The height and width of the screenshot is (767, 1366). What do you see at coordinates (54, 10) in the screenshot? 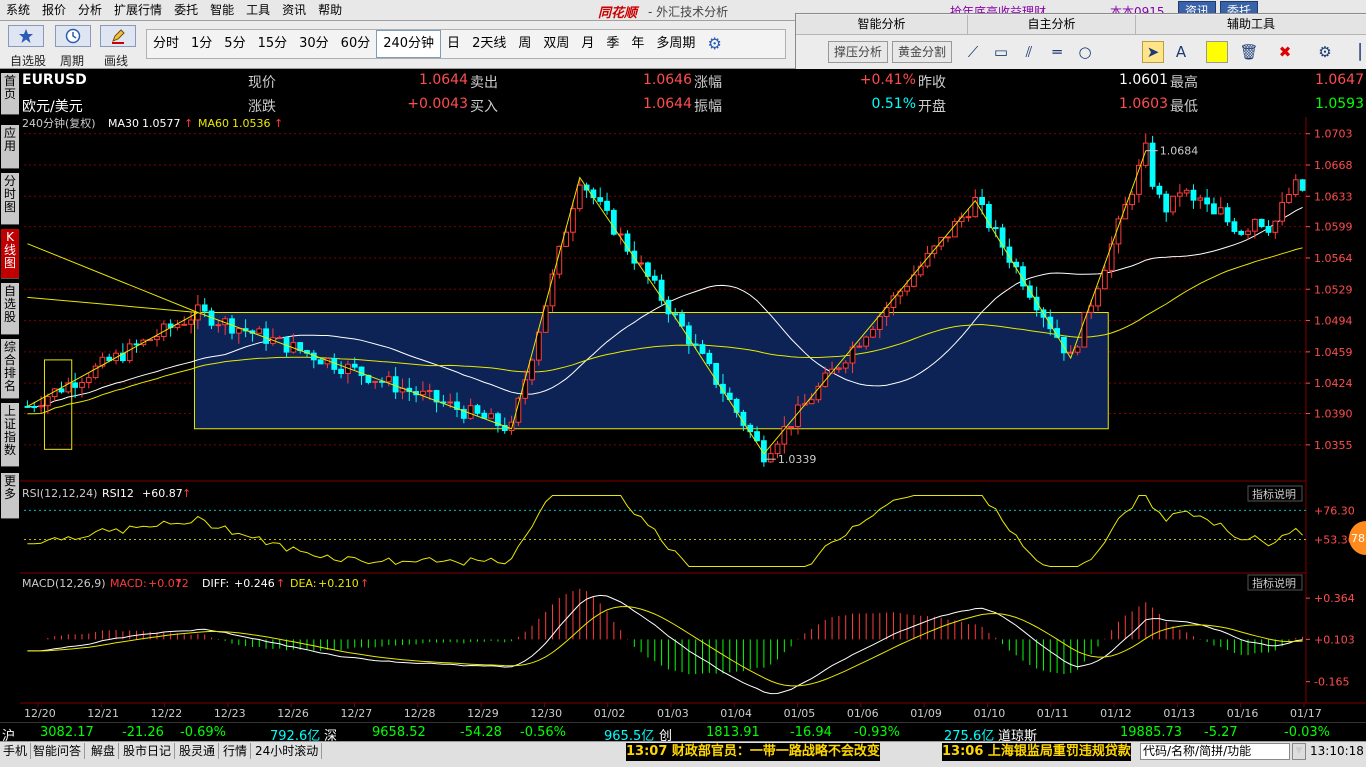
I see `menu-quote: 报价` at bounding box center [54, 10].